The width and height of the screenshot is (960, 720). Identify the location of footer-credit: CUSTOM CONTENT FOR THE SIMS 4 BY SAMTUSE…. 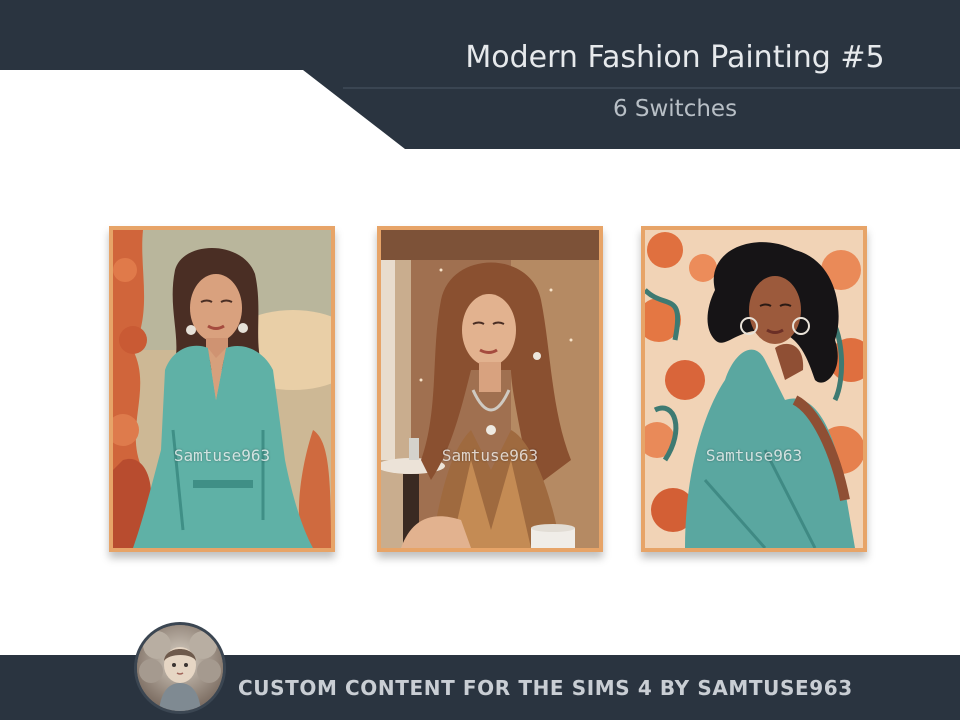
(545, 688).